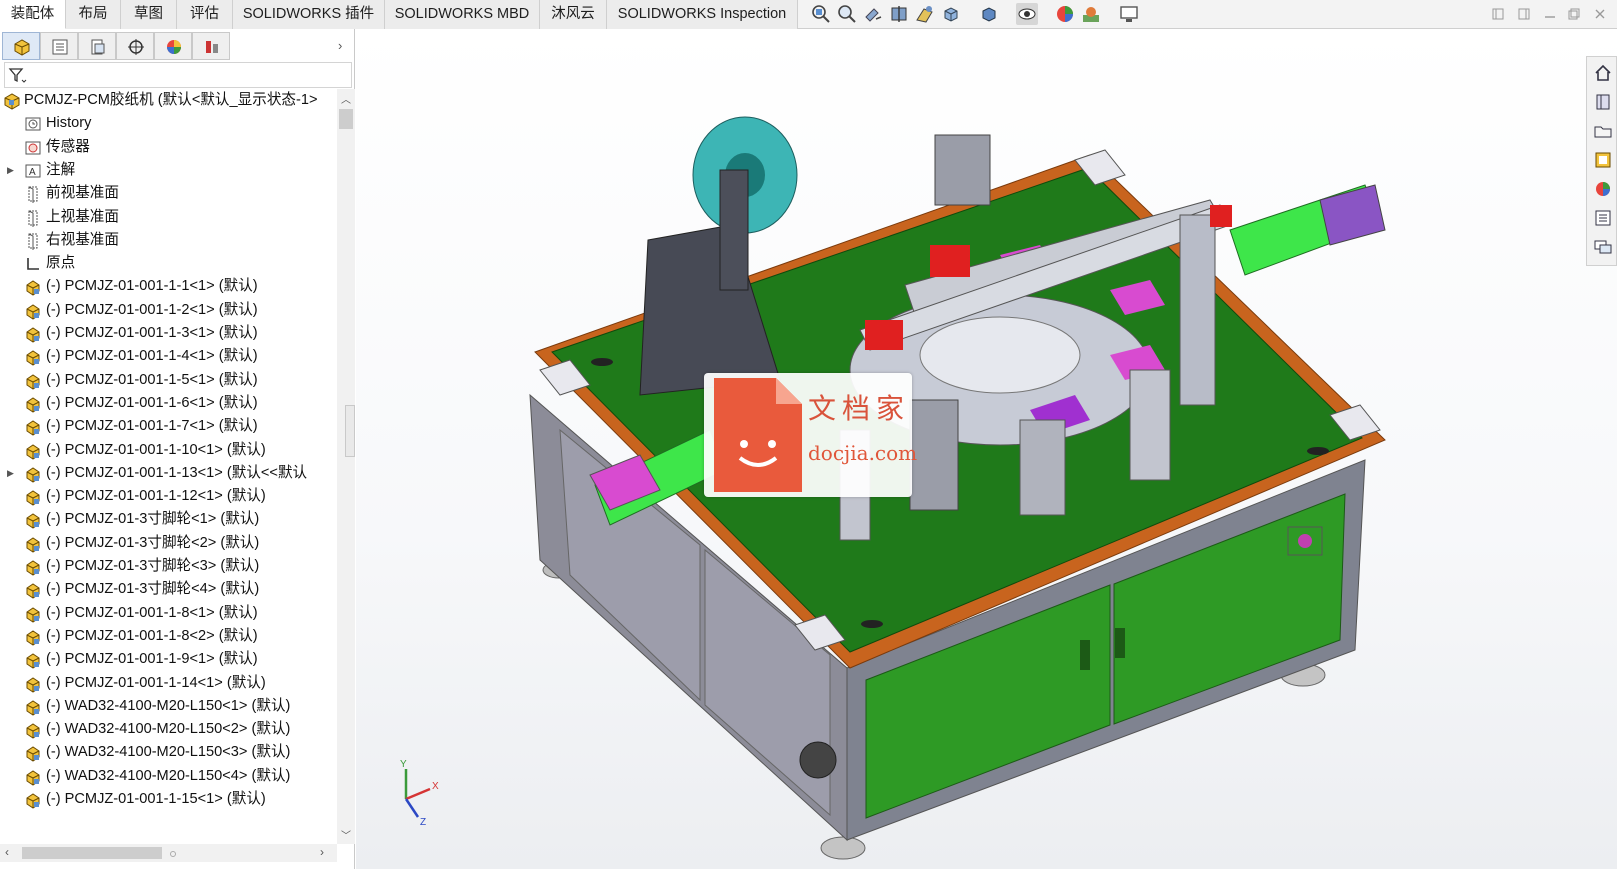 Image resolution: width=1617 pixels, height=869 pixels. What do you see at coordinates (173, 46) in the screenshot?
I see `display-manager-tab` at bounding box center [173, 46].